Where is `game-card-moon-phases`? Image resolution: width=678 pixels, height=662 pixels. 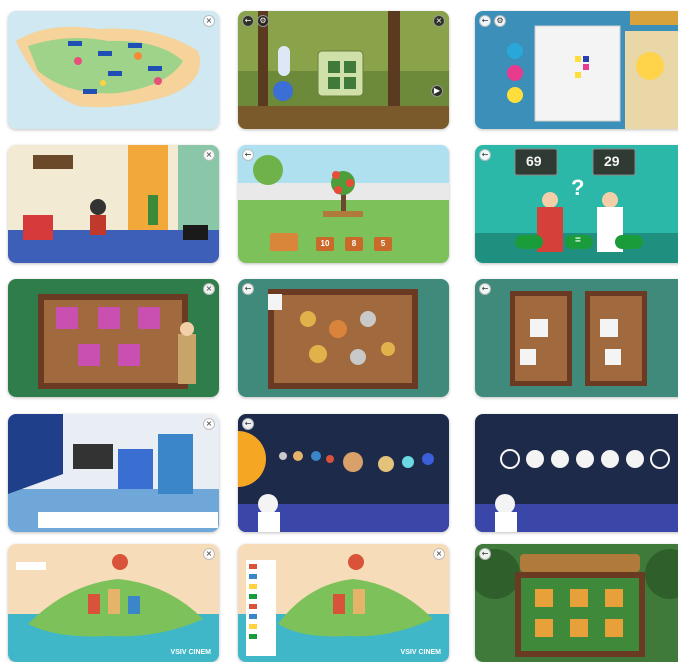 game-card-moon-phases is located at coordinates (576, 473).